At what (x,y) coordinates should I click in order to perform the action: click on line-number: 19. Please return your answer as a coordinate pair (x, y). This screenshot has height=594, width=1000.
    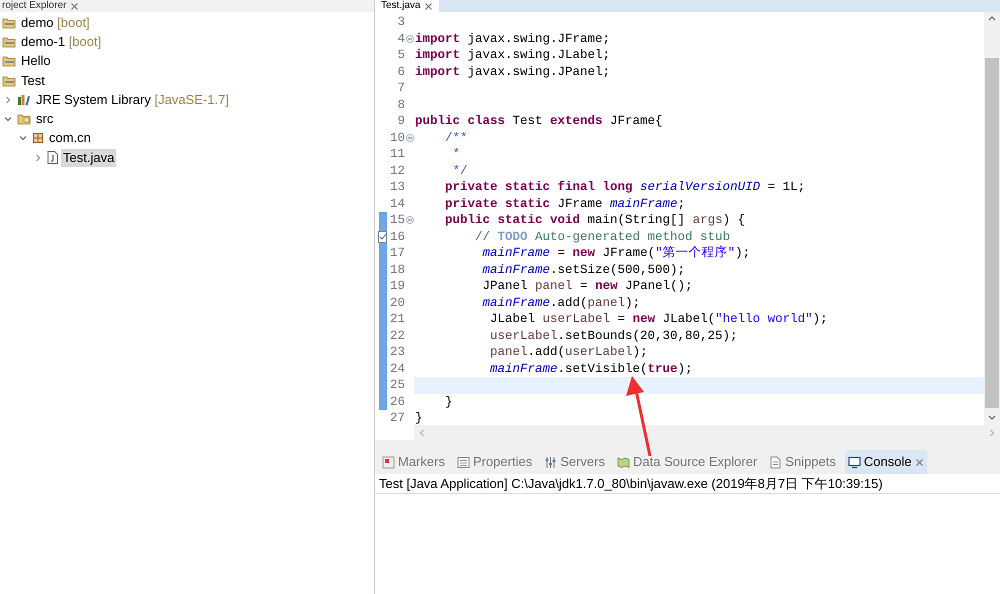
    Looking at the image, I should click on (397, 286).